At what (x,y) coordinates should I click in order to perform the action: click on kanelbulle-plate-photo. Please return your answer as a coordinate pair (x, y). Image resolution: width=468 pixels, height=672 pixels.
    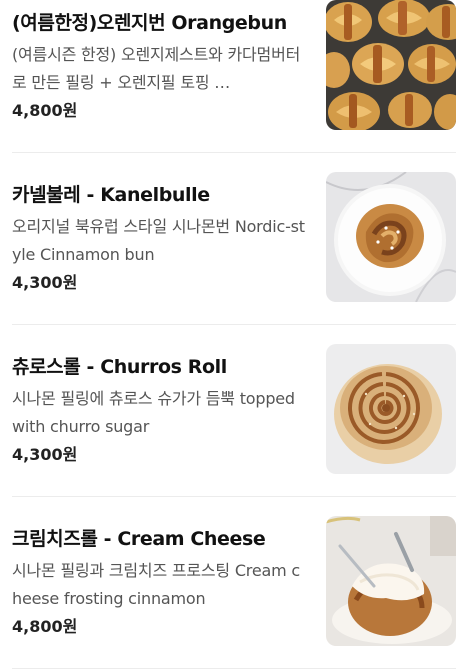
    Looking at the image, I should click on (391, 237).